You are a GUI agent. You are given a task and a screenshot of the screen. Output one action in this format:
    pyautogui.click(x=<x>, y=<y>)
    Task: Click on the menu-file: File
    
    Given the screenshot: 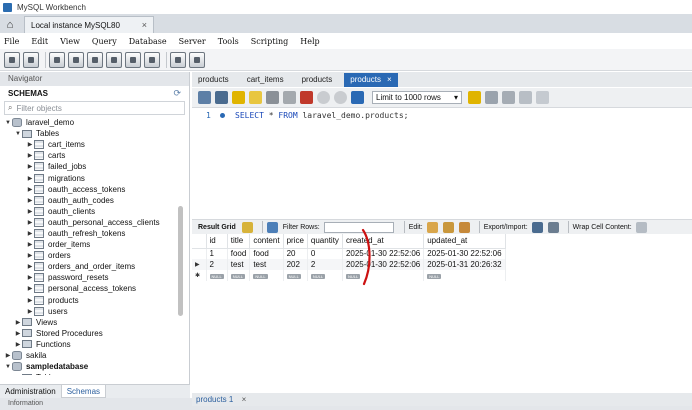 What is the action you would take?
    pyautogui.click(x=11, y=41)
    